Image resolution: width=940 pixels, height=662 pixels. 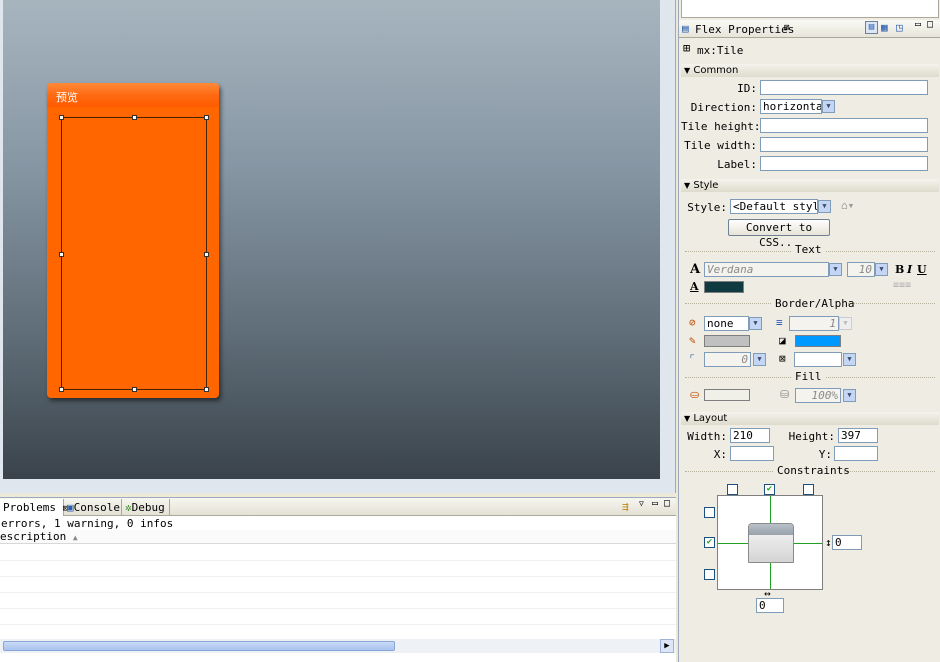 What do you see at coordinates (625, 506) in the screenshot?
I see `filter-icon: ⇶` at bounding box center [625, 506].